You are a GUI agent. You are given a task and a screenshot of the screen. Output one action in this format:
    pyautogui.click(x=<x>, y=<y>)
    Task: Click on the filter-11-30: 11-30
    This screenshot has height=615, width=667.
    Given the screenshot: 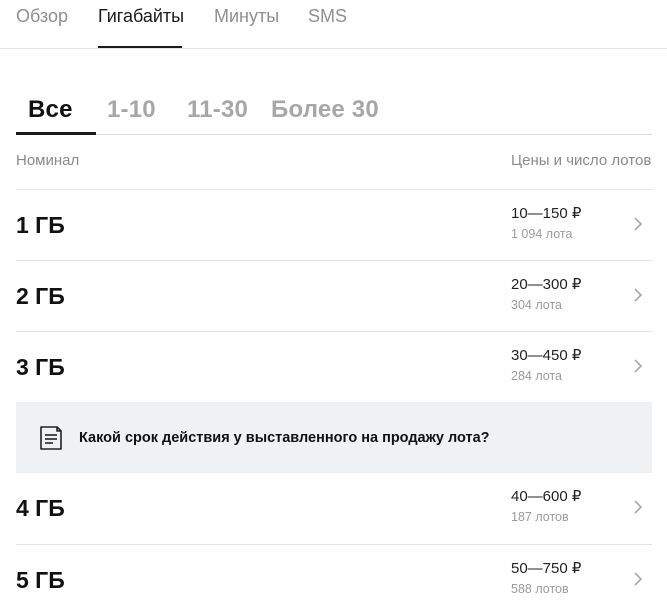 What is the action you would take?
    pyautogui.click(x=217, y=110)
    